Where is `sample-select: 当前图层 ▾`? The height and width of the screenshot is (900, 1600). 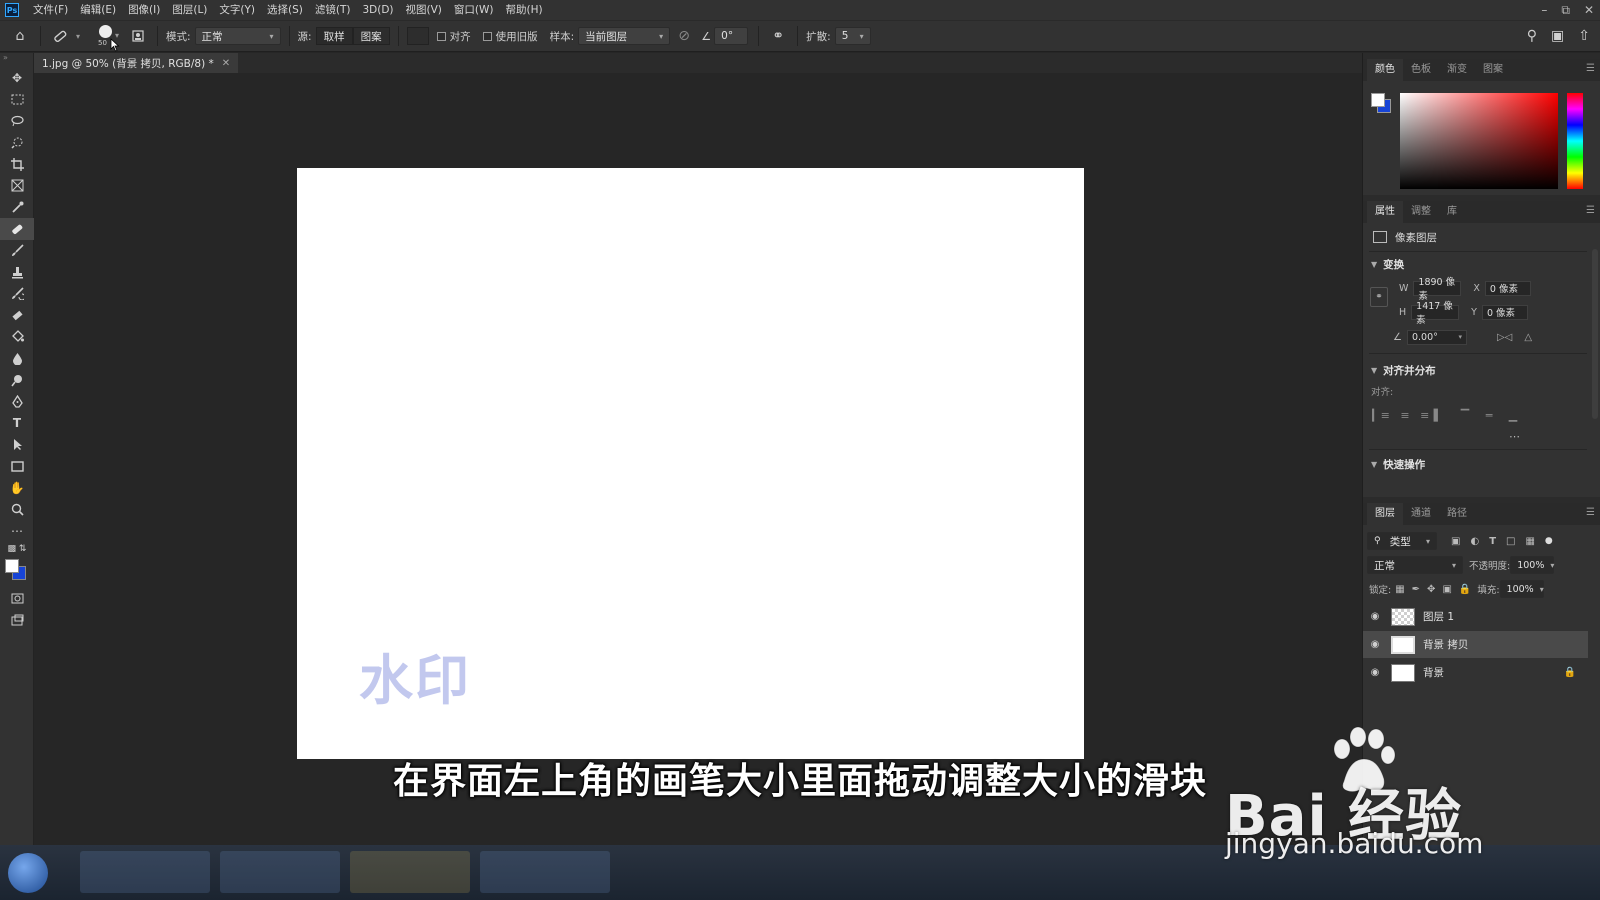 sample-select: 当前图层 ▾ is located at coordinates (624, 36).